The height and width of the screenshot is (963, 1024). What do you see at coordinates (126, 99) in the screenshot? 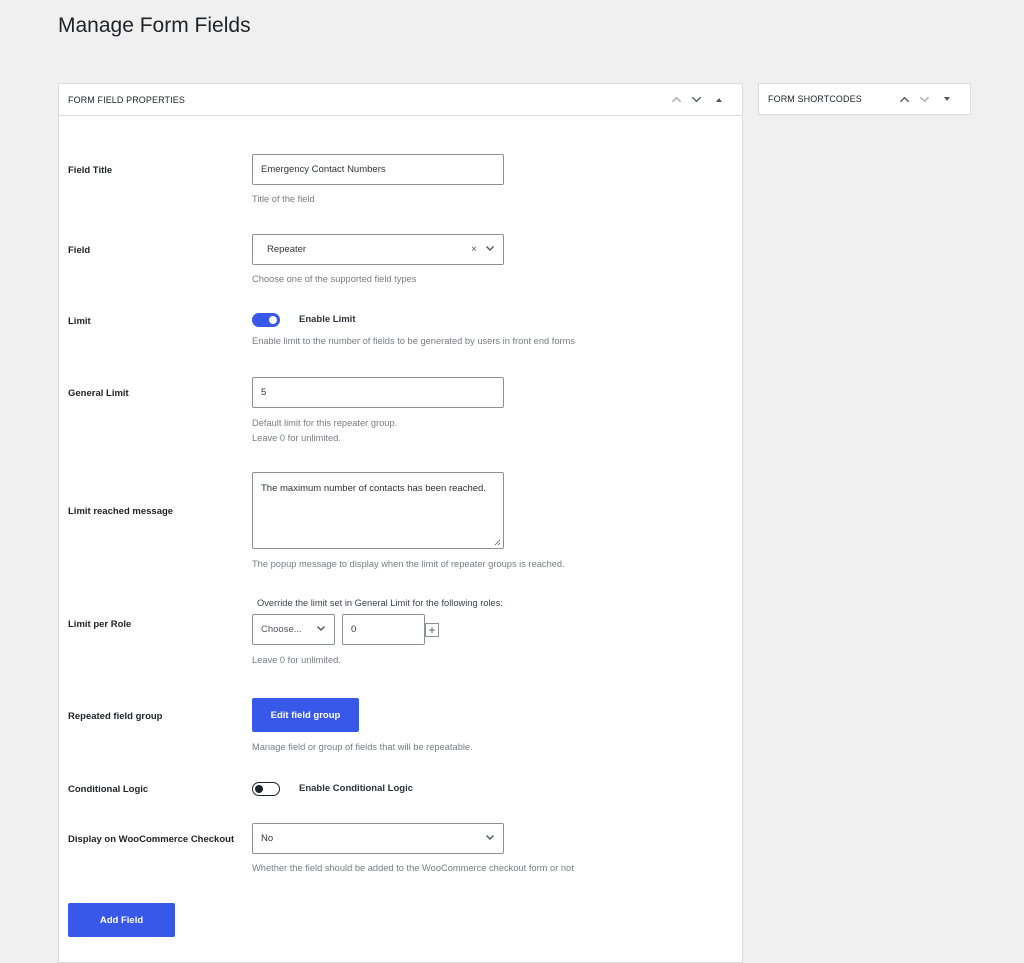
I see `panel-title: FORM FIELD PROPERTIES` at bounding box center [126, 99].